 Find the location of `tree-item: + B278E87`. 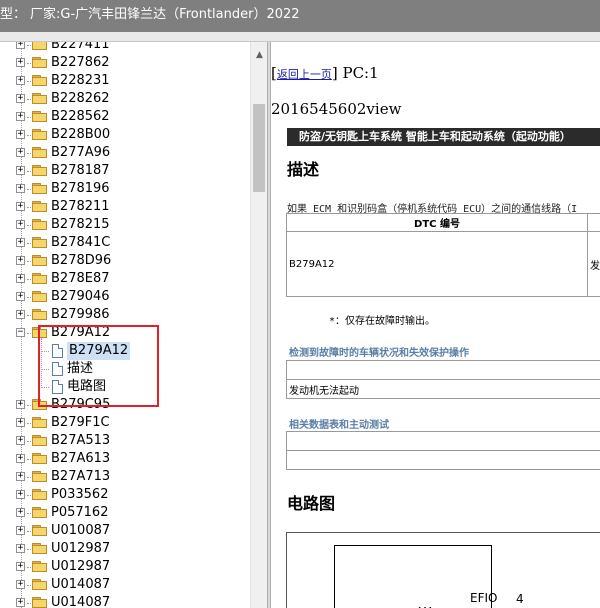

tree-item: + B278E87 is located at coordinates (125, 279).